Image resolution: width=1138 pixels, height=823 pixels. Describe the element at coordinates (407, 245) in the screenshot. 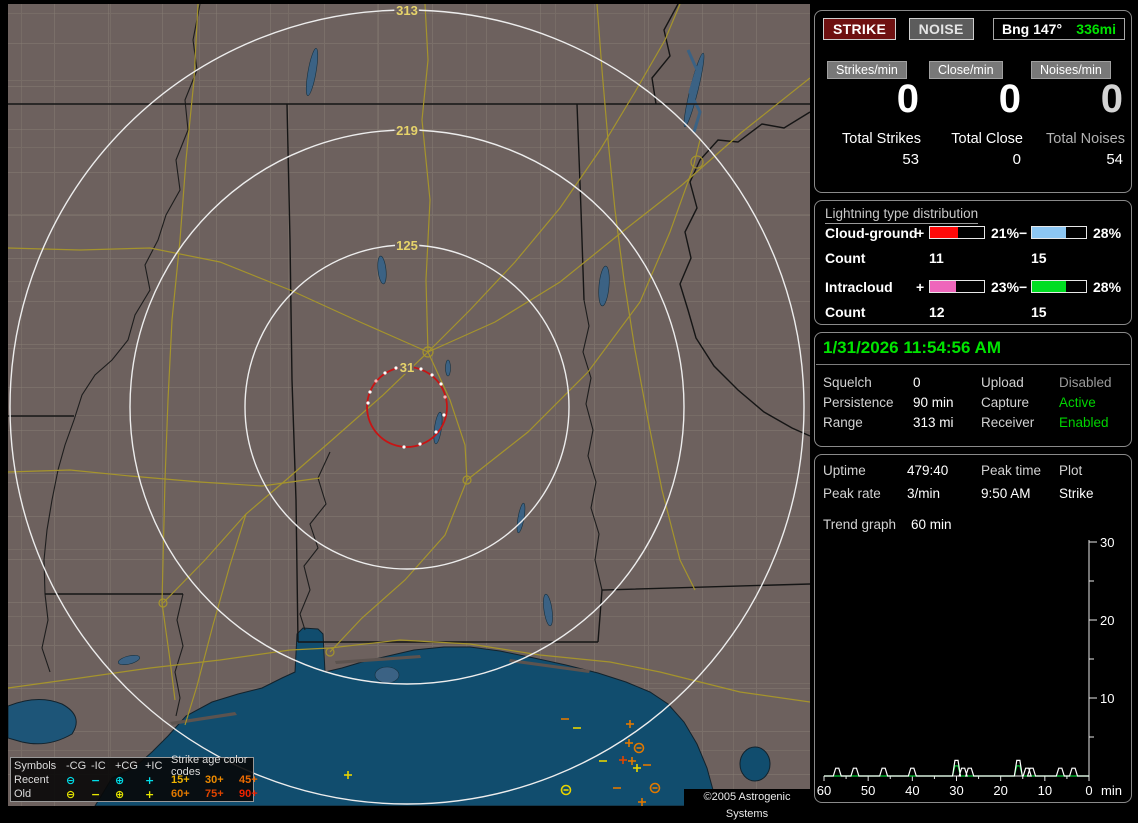

I see `ring-label-125: 125` at that location.